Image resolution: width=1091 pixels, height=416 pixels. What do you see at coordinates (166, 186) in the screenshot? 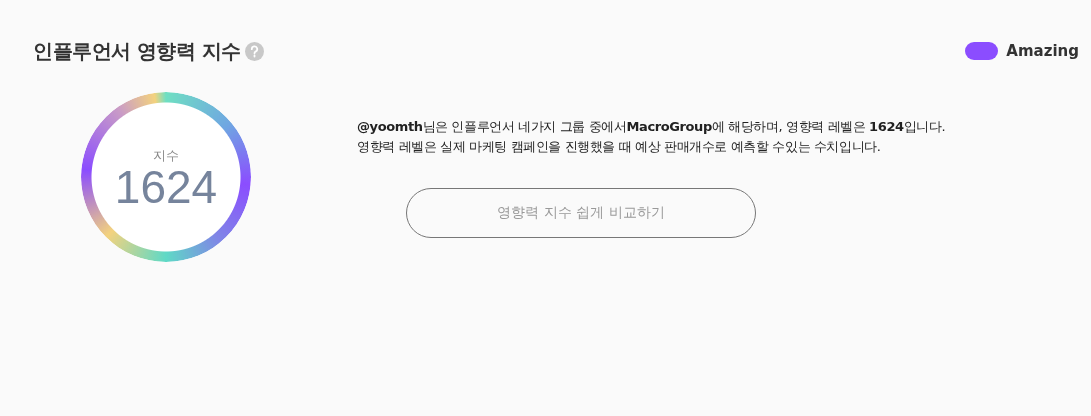
I see `gauge-value: 1624` at bounding box center [166, 186].